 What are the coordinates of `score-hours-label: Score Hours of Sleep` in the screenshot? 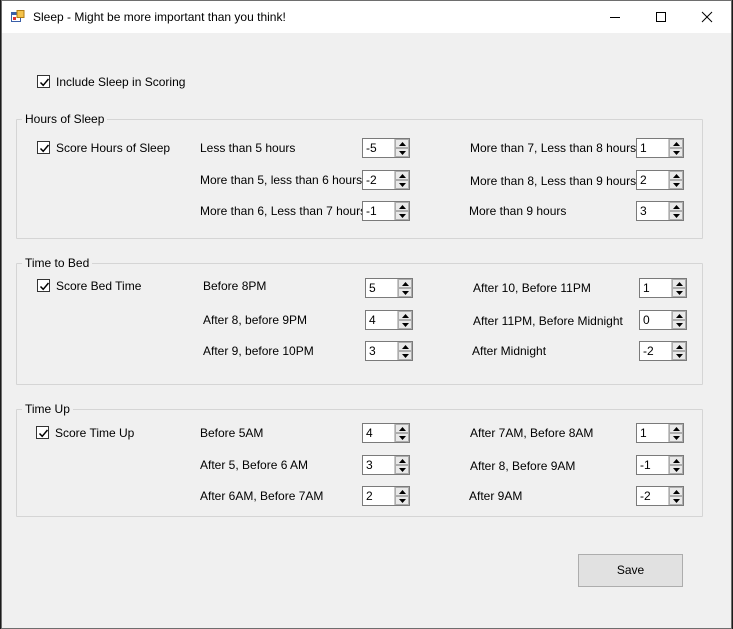 It's located at (113, 148).